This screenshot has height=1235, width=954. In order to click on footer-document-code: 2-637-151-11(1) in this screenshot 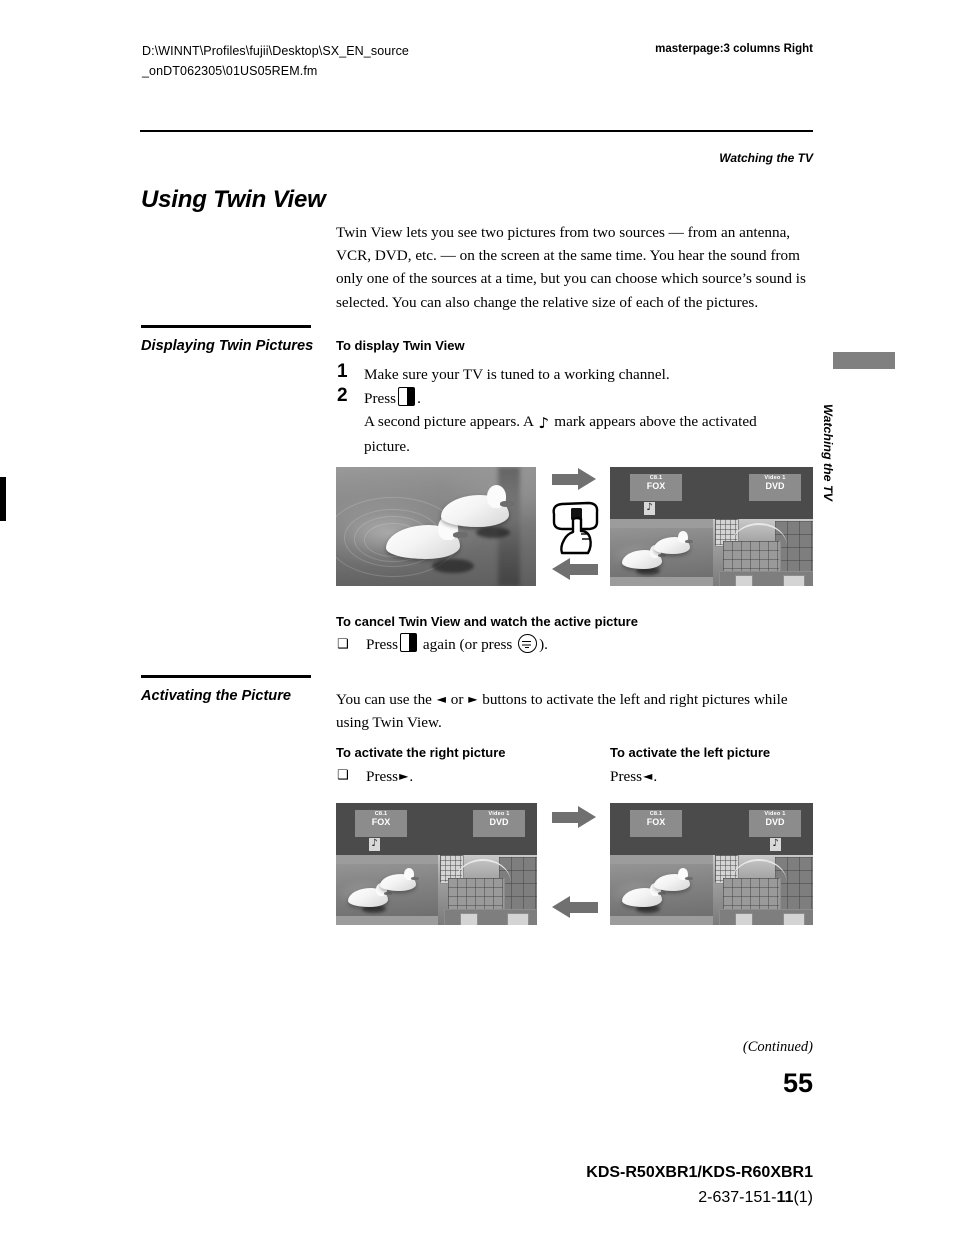, I will do `click(755, 1198)`.